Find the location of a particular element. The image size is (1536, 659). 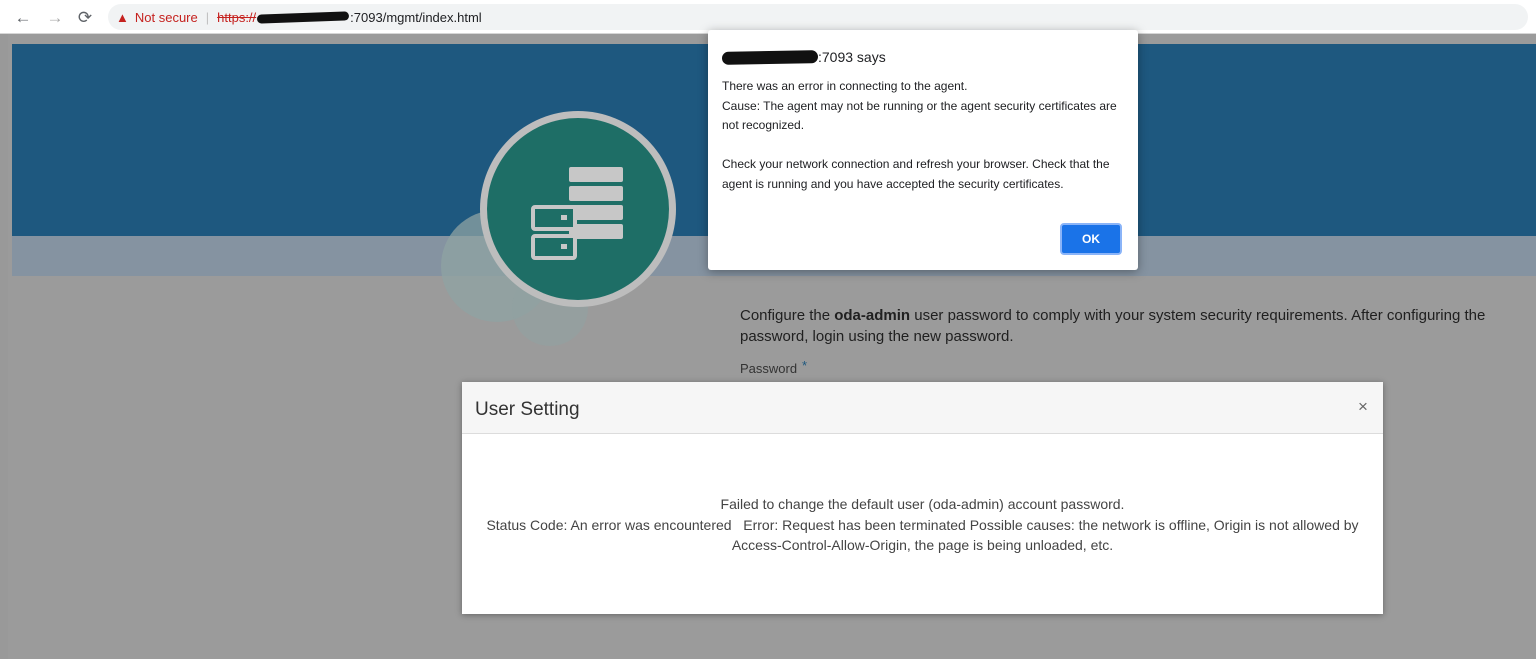

url-scheme: https:// is located at coordinates (237, 17).